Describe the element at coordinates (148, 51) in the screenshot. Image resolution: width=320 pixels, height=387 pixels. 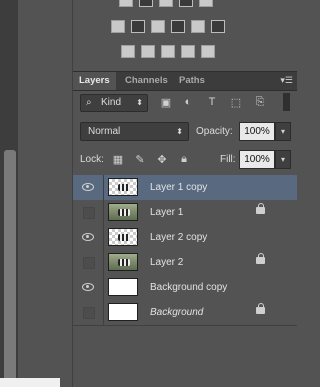
I see `posterize-icon` at that location.